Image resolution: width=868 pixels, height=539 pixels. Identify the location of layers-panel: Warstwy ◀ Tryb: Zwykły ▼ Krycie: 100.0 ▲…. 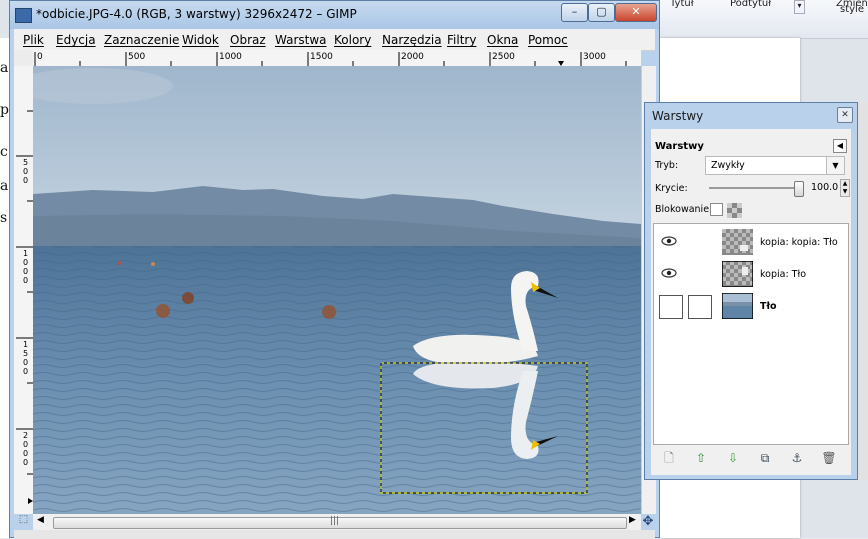
(751, 302).